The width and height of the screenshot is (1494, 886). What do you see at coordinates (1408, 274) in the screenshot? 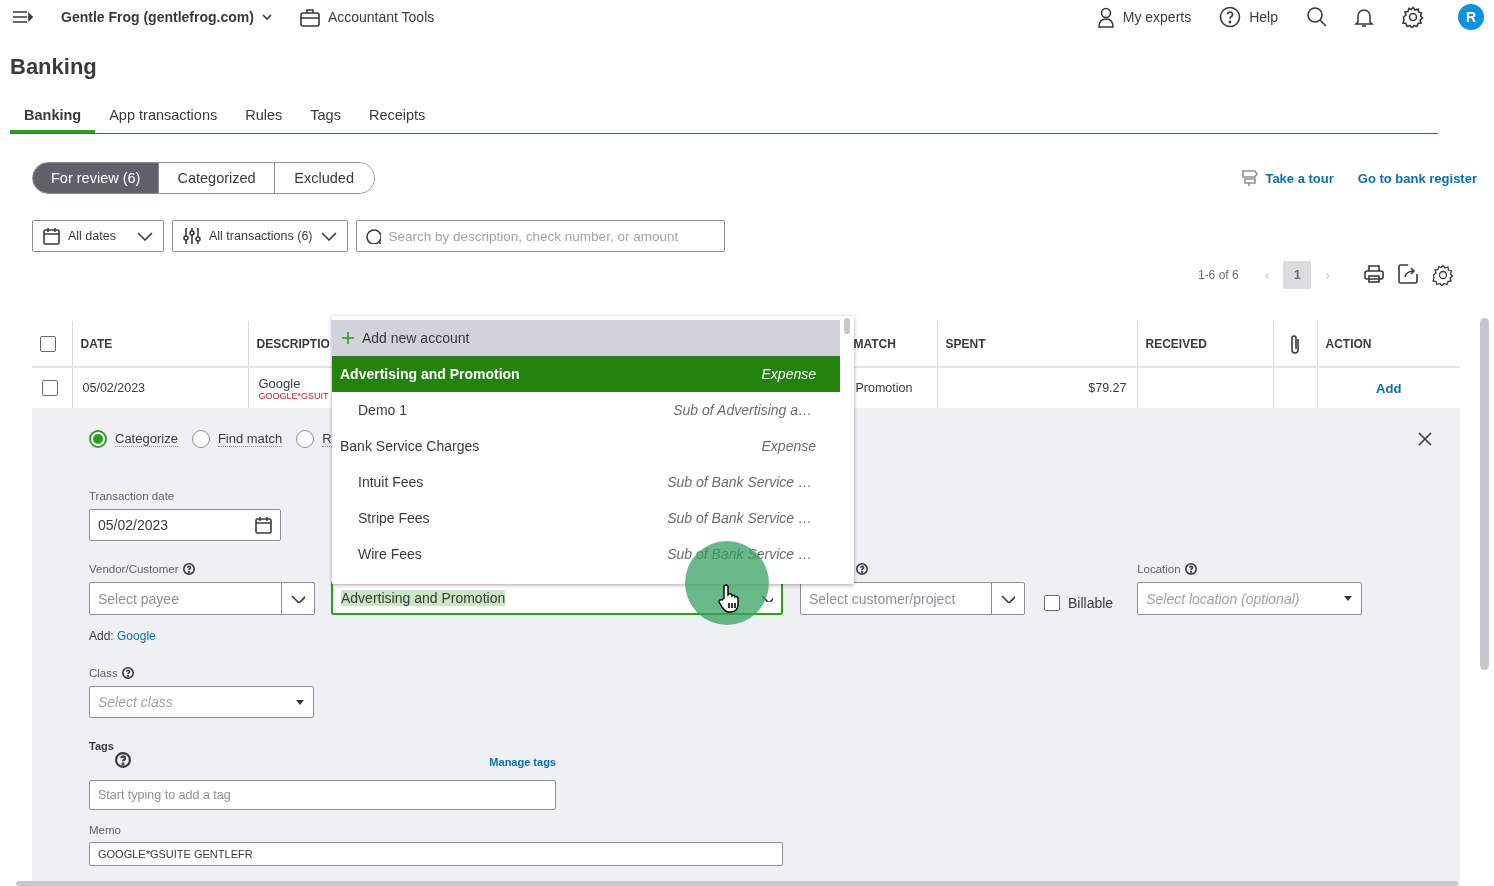
I see `export-icon` at bounding box center [1408, 274].